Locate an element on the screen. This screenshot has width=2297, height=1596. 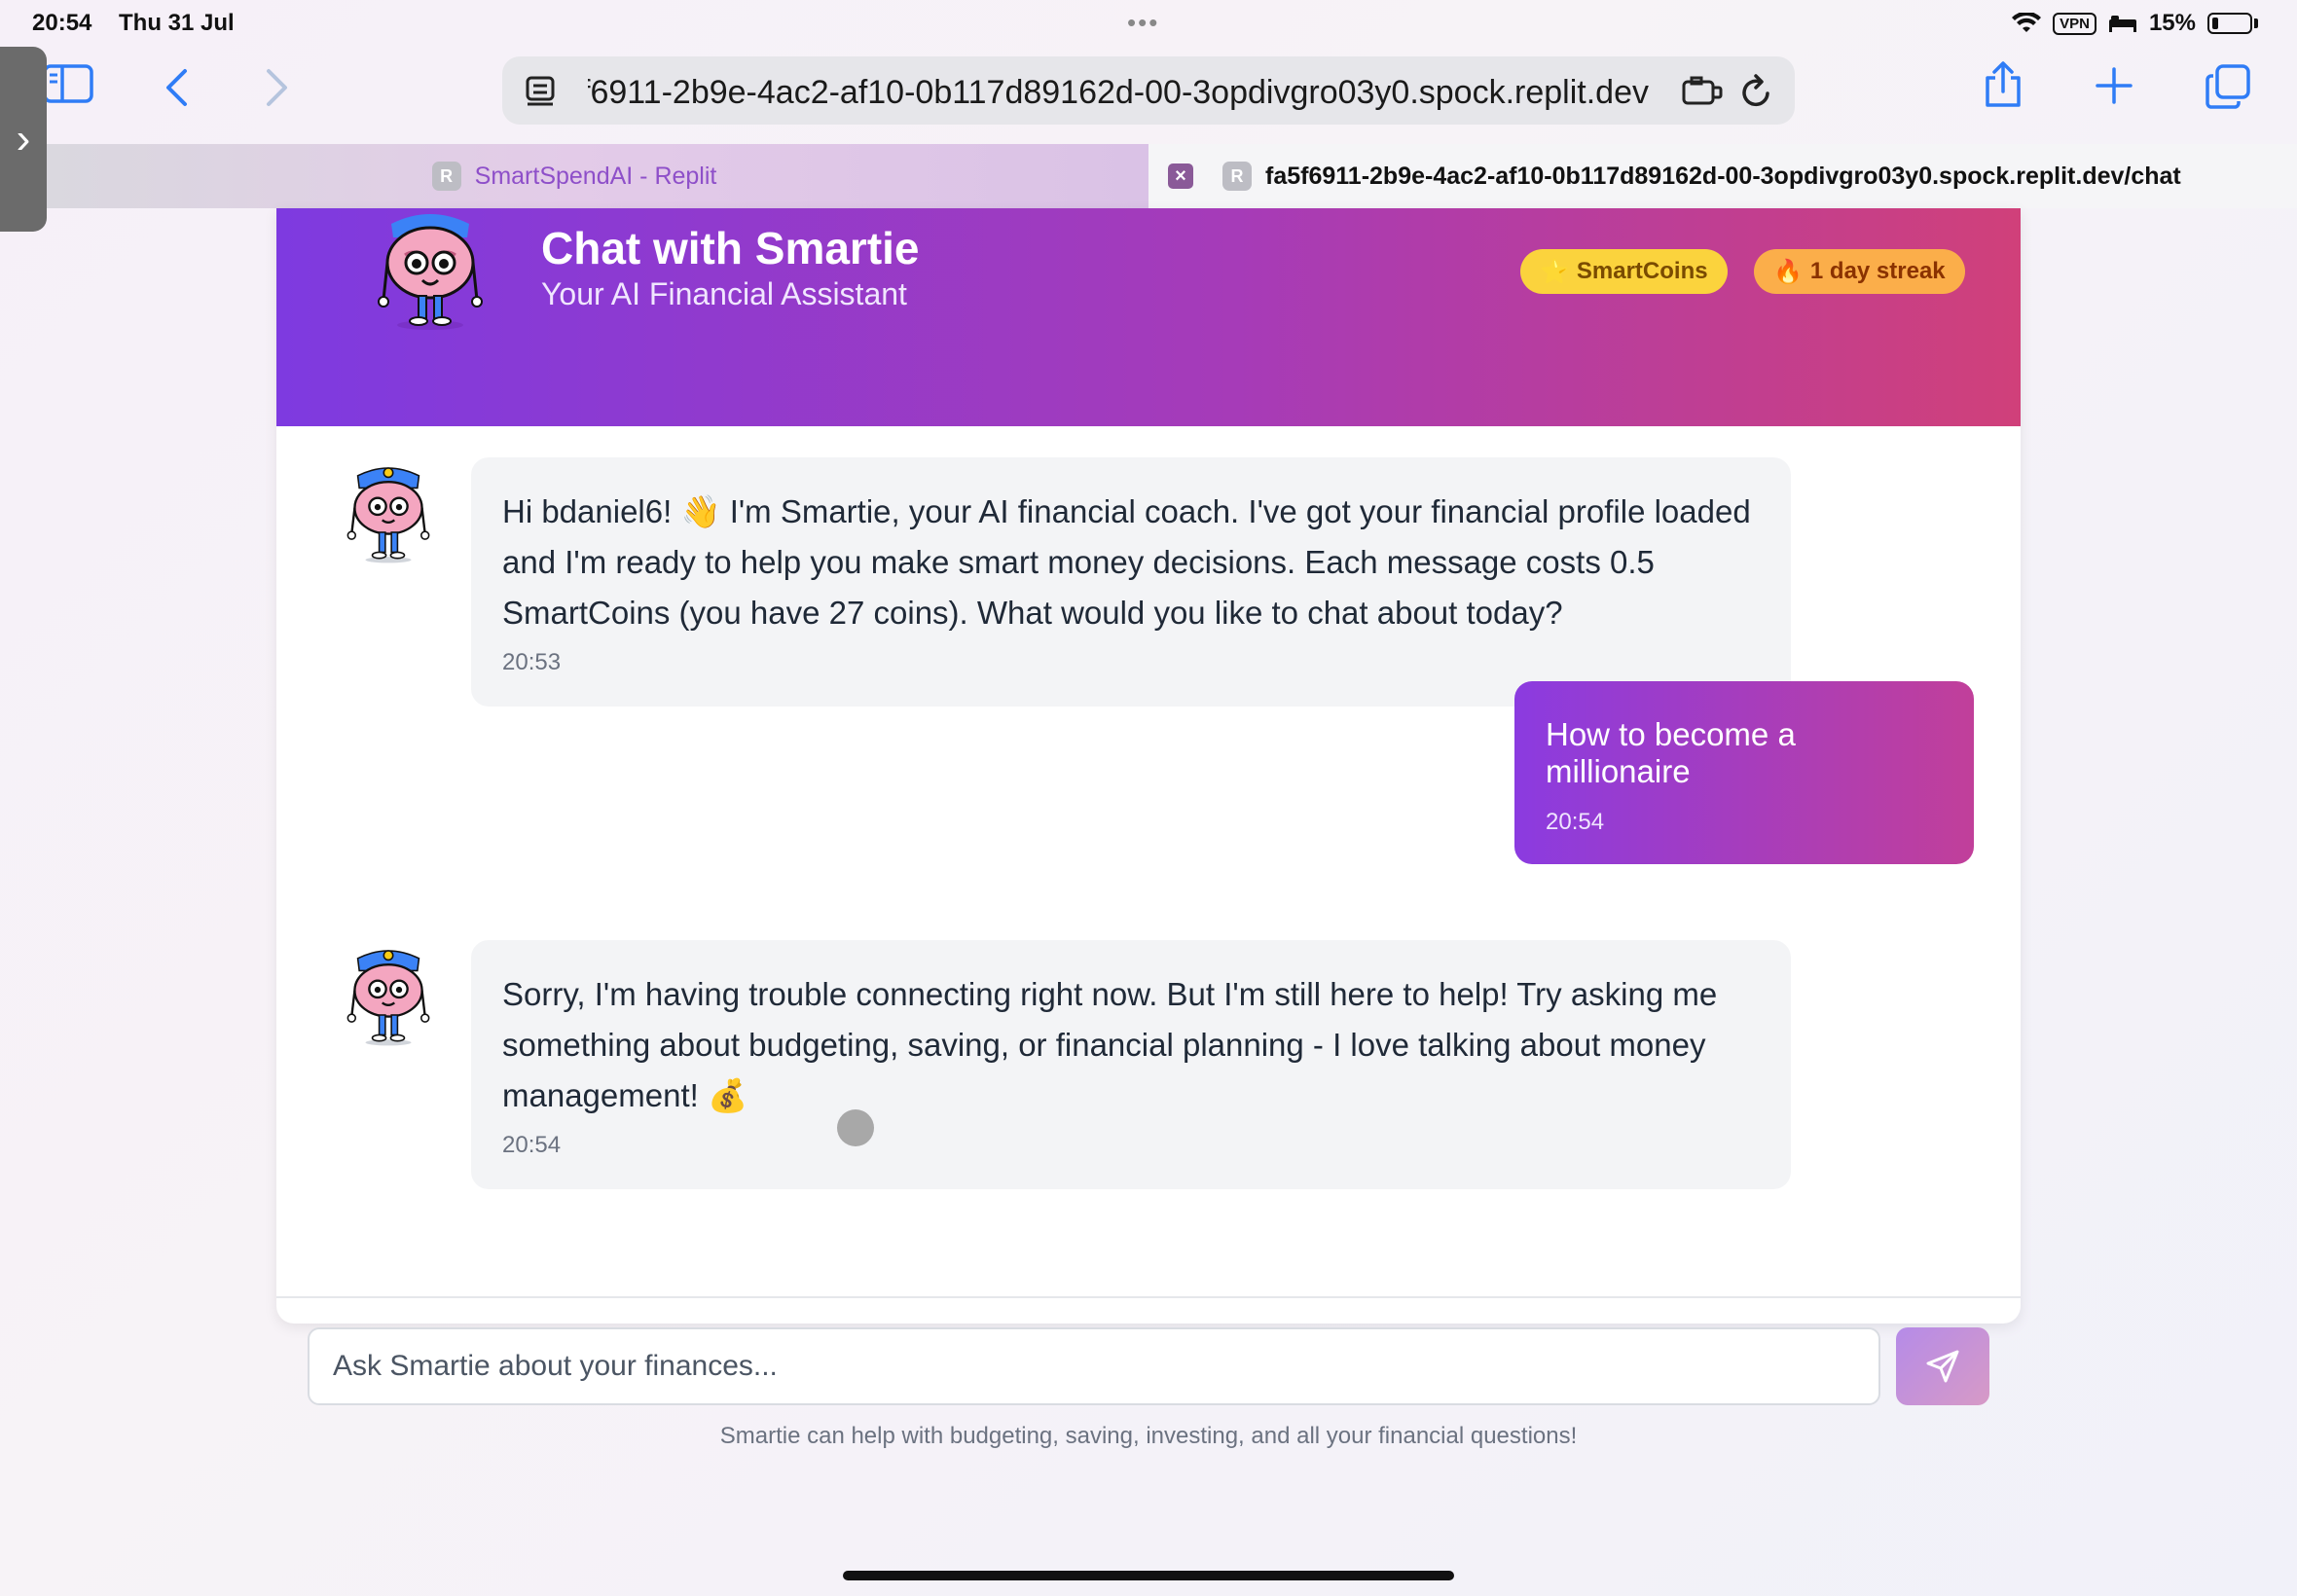
back-chevron-icon is located at coordinates (176, 88).